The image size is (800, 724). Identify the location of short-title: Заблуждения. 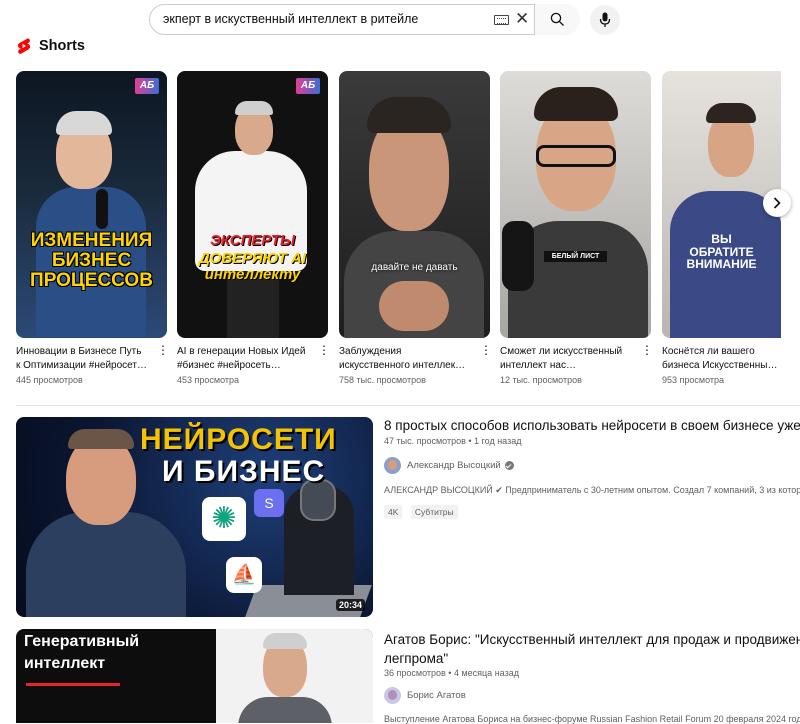
(408, 352).